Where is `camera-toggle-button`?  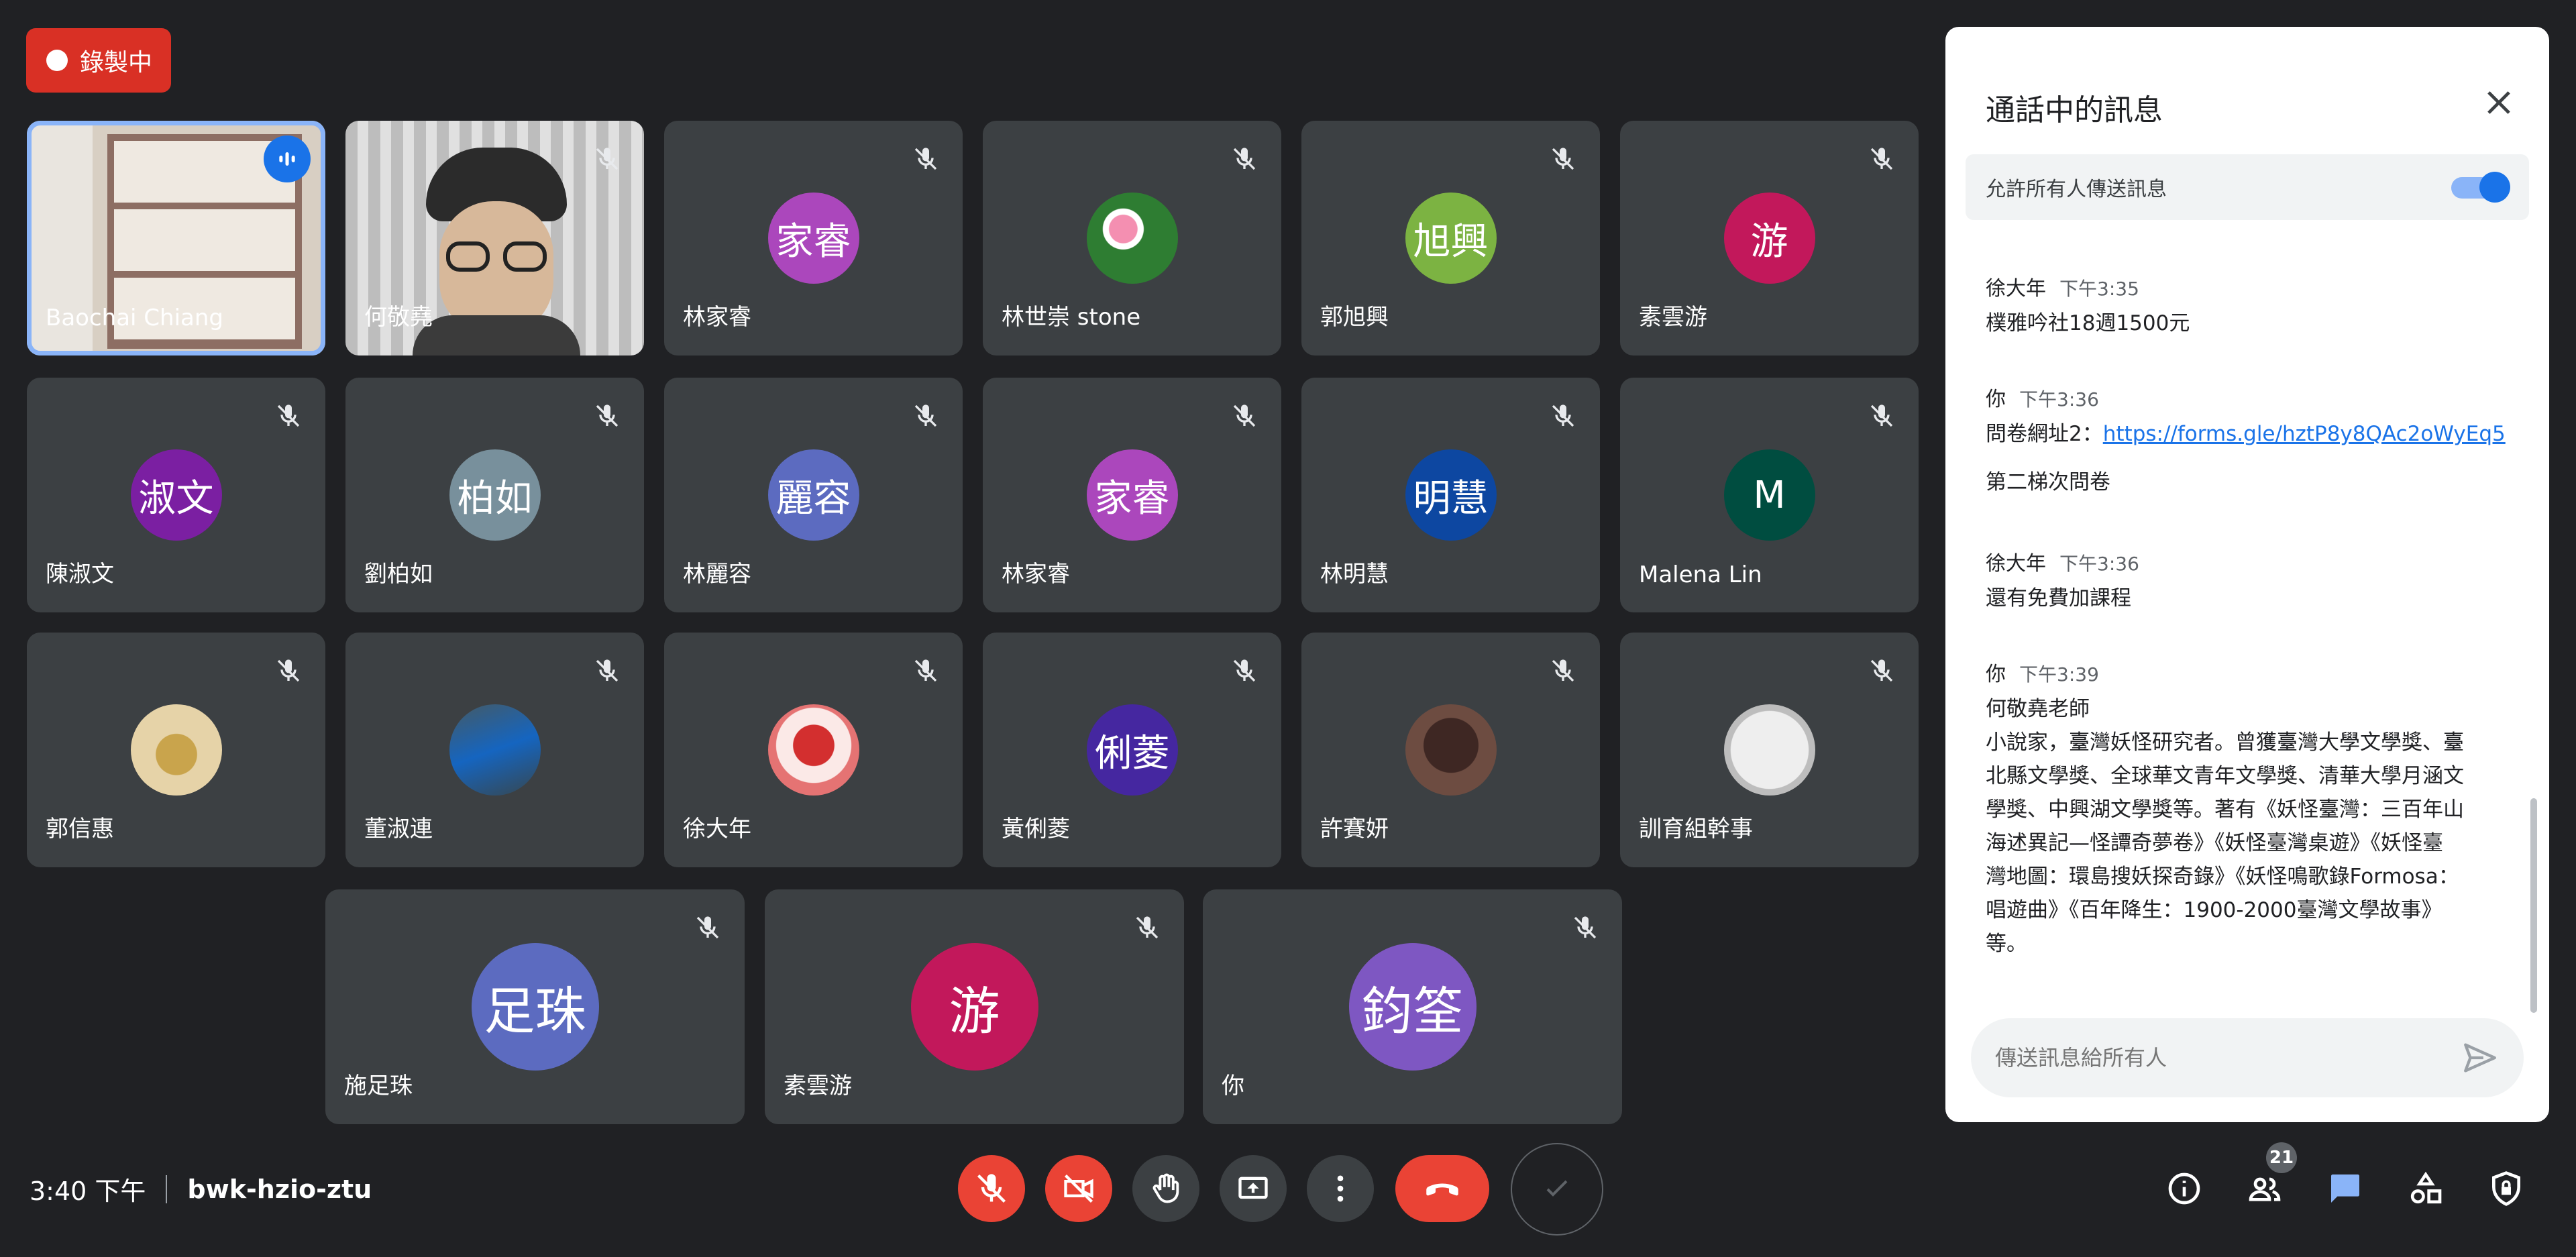
camera-toggle-button is located at coordinates (1078, 1188).